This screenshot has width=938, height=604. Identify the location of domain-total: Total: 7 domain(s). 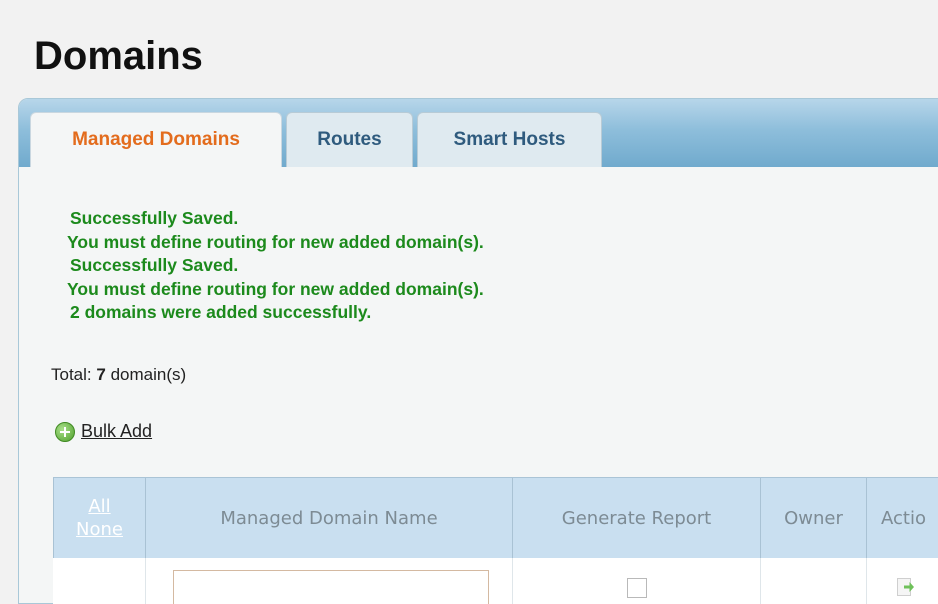
(118, 375).